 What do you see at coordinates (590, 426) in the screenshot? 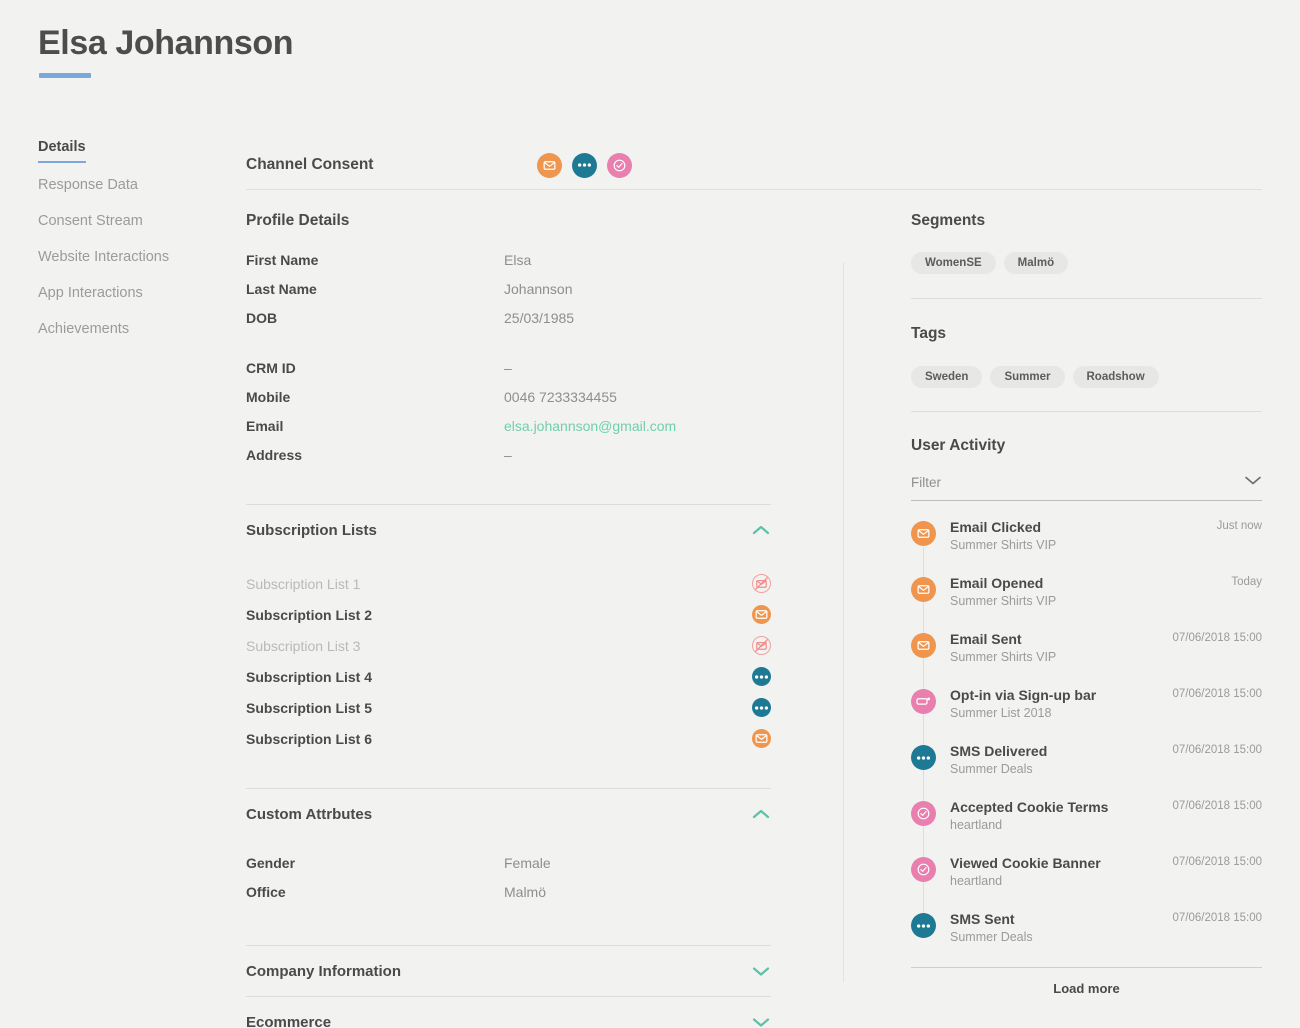
I see `field-value: elsa.johannson@gmail.com` at bounding box center [590, 426].